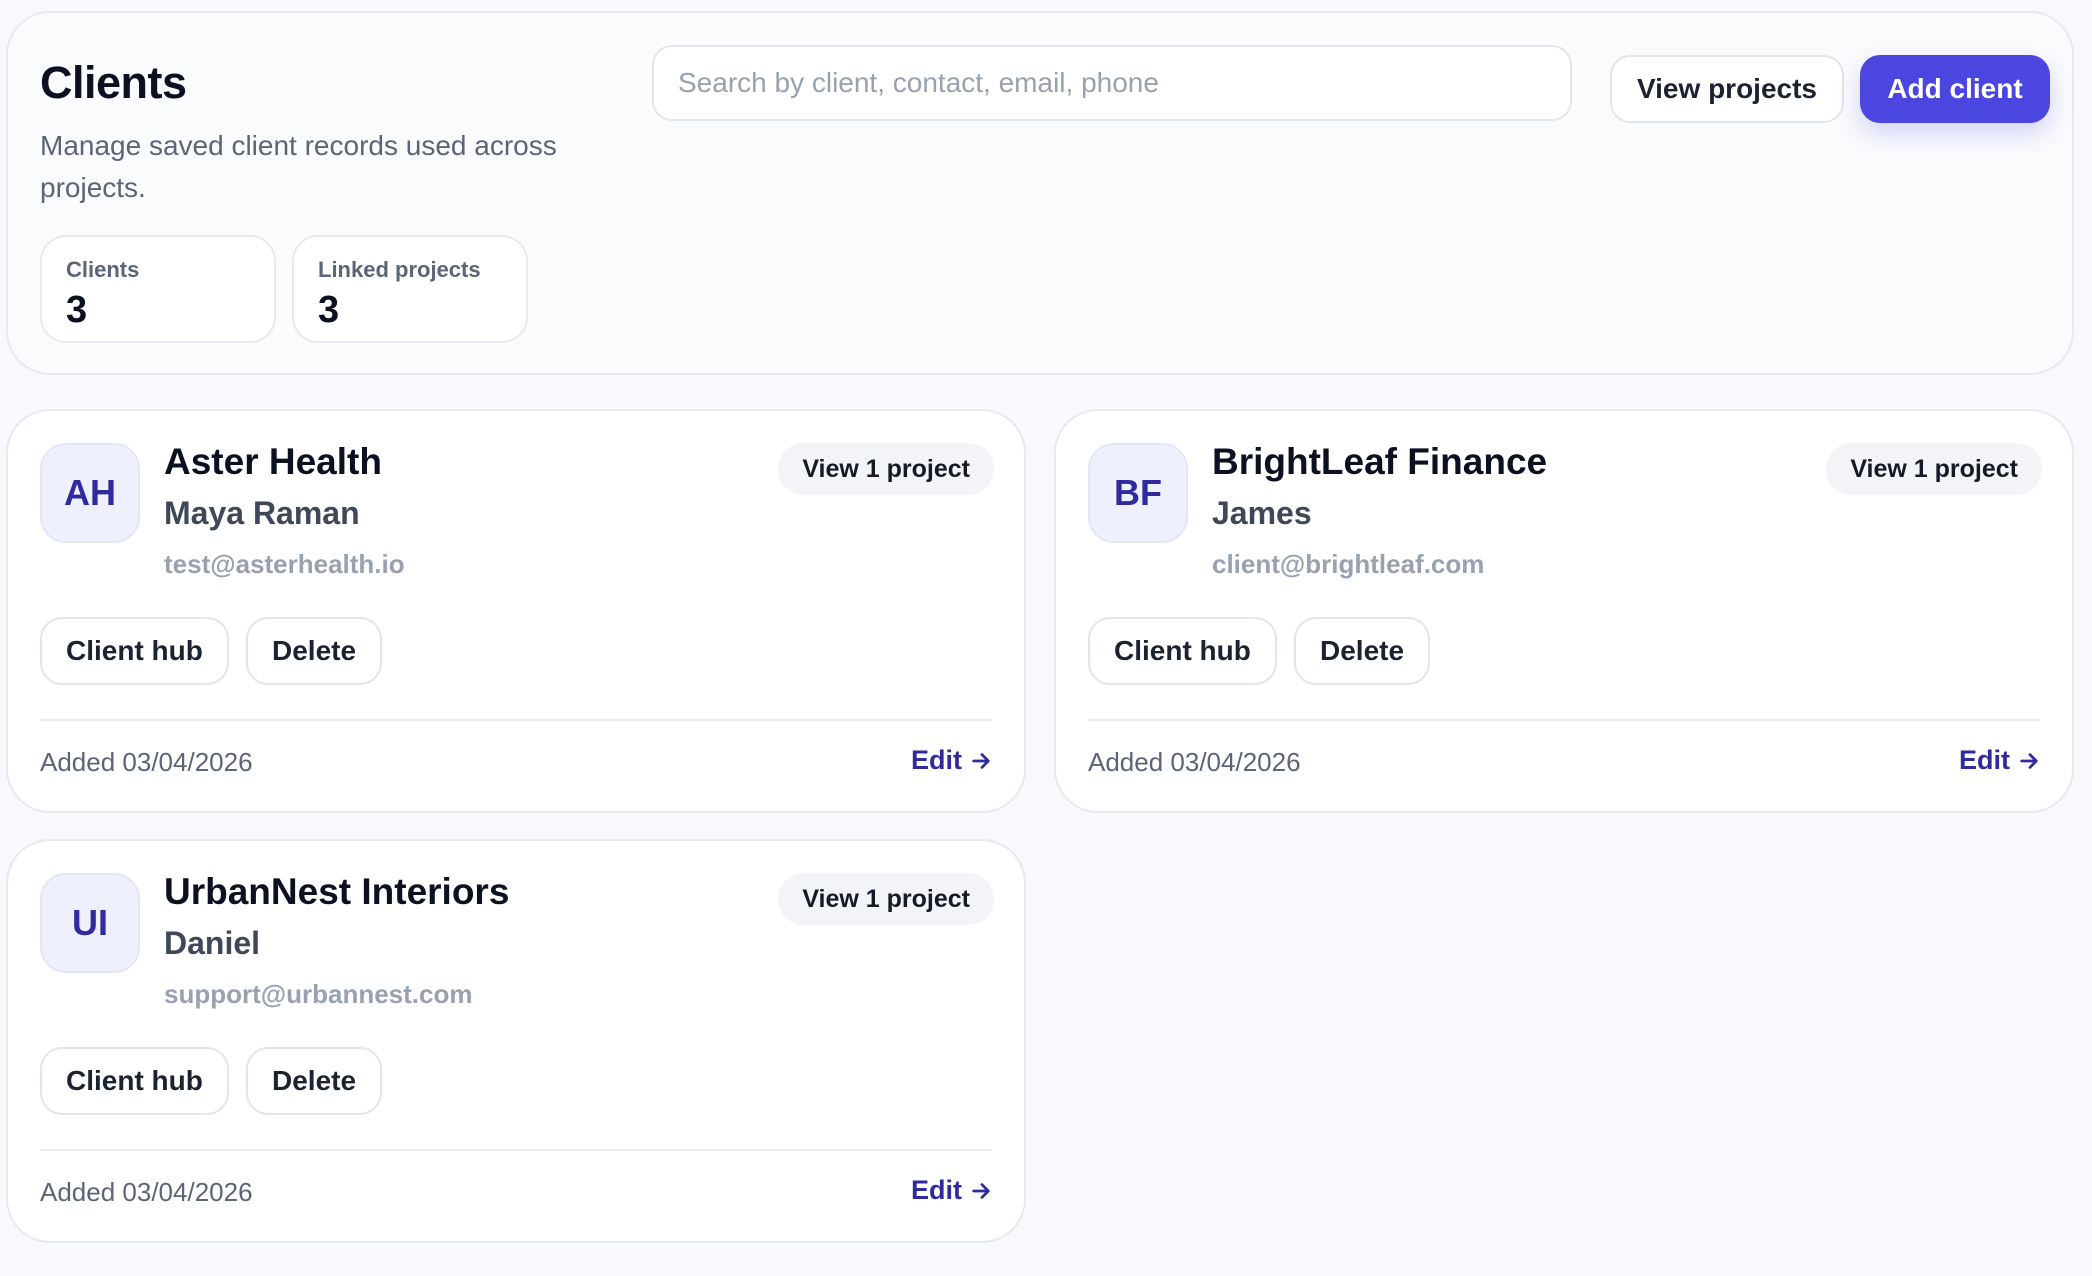  What do you see at coordinates (113, 82) in the screenshot?
I see `page-title: Clients` at bounding box center [113, 82].